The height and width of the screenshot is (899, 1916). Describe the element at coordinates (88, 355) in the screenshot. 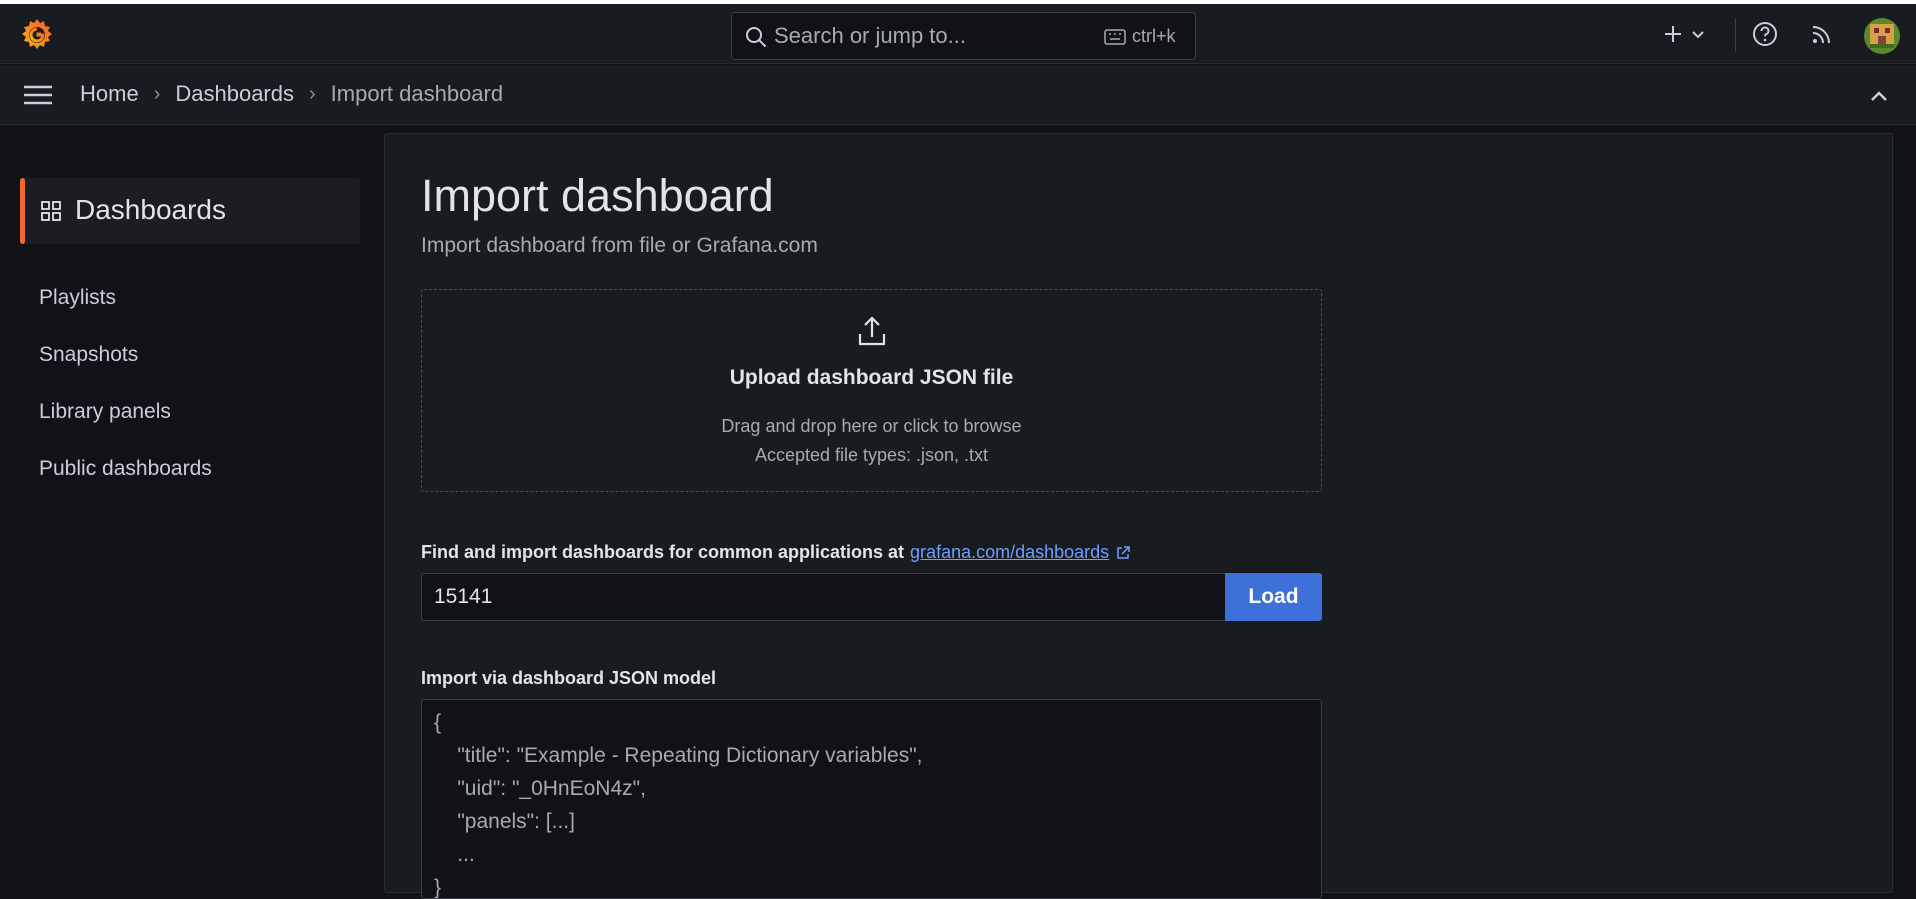

I see `sidebar-item-snapshots: Snapshots` at that location.